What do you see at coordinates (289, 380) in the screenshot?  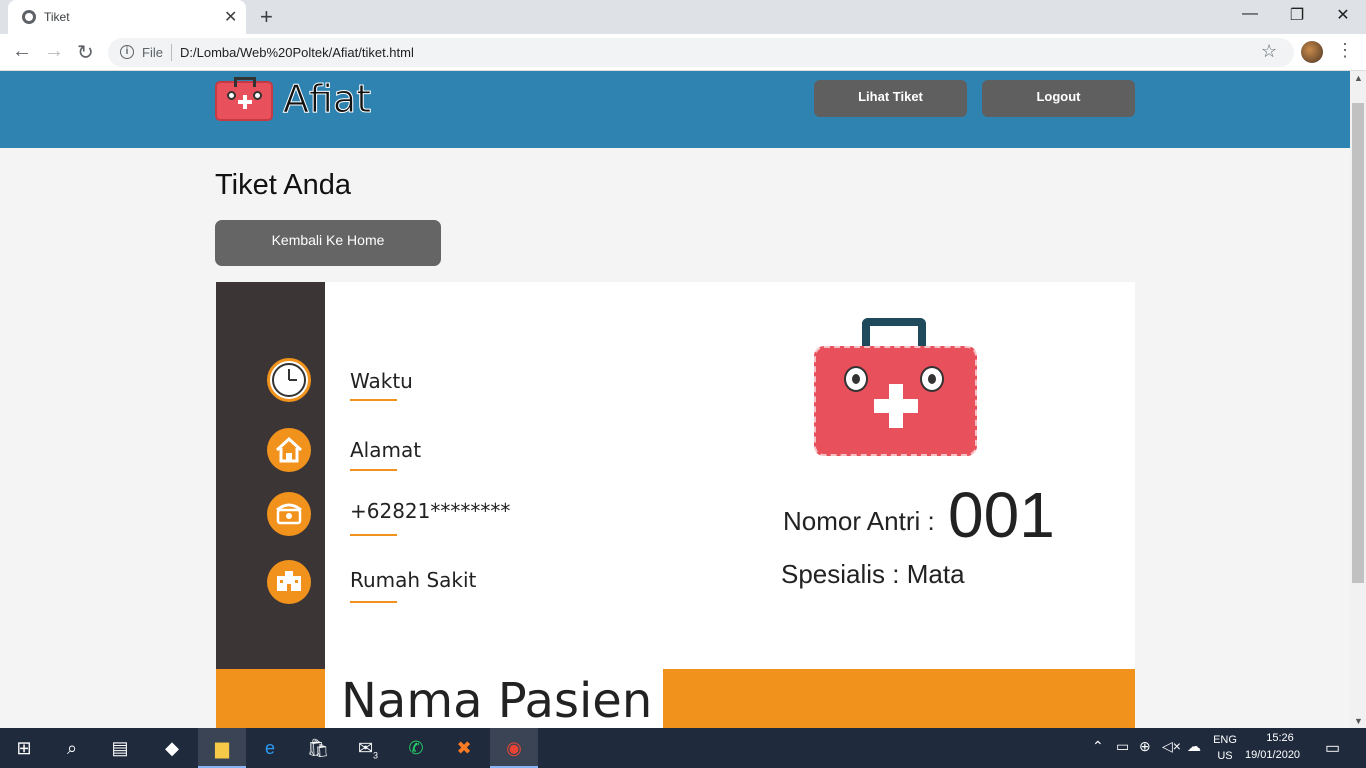 I see `clock-icon` at bounding box center [289, 380].